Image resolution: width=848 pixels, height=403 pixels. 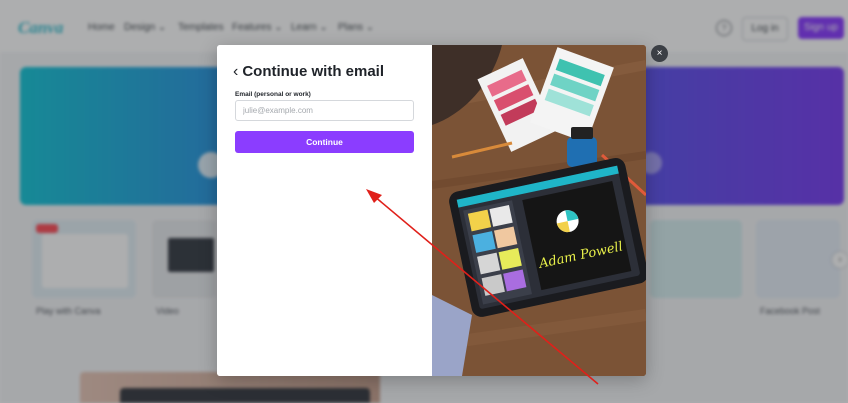 I want to click on continue-button: Continue, so click(x=324, y=142).